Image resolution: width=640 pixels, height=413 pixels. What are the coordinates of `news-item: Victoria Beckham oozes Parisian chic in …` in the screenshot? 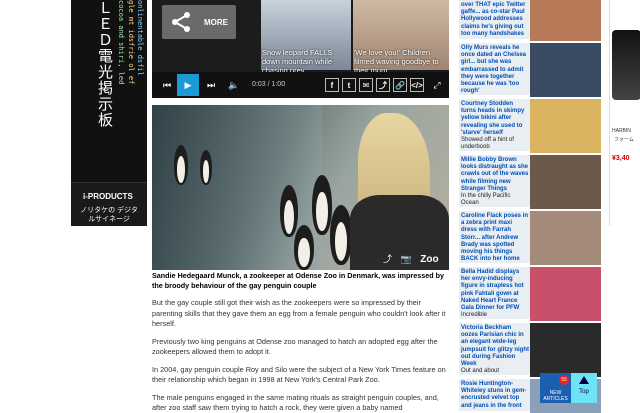 It's located at (530, 350).